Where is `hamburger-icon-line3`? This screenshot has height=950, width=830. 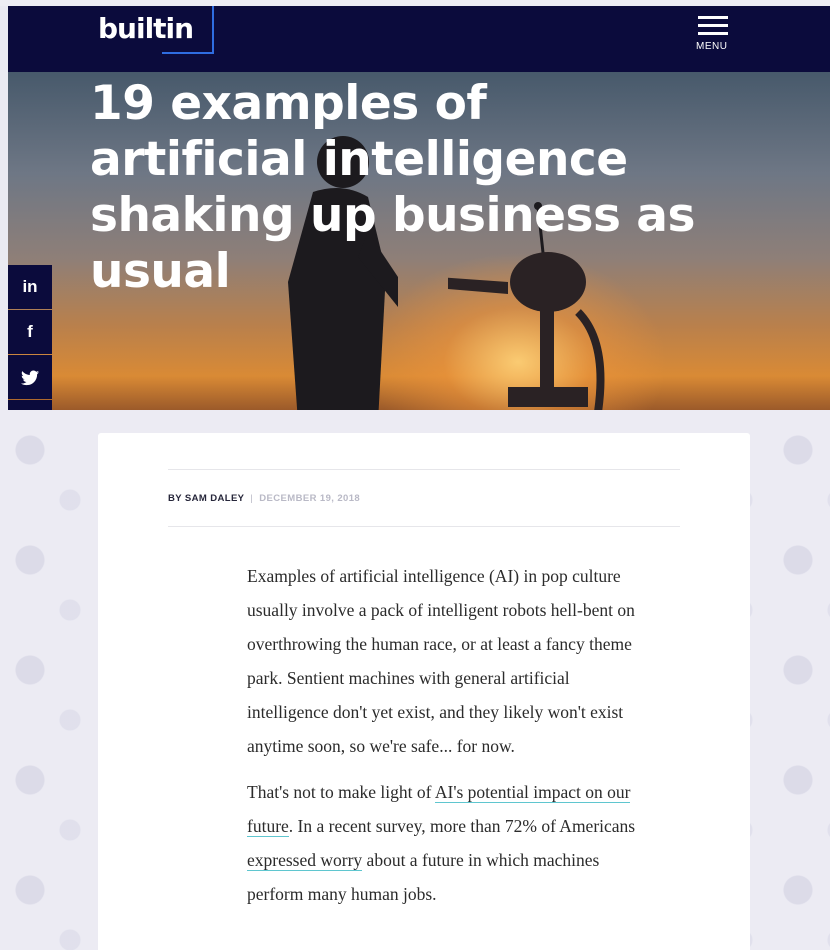
hamburger-icon-line3 is located at coordinates (713, 33).